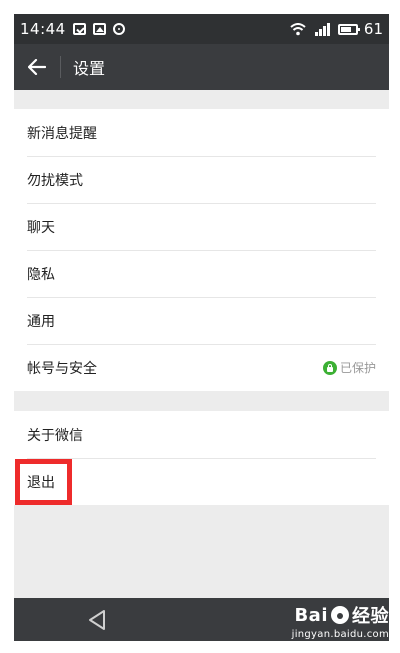 The height and width of the screenshot is (653, 400). What do you see at coordinates (62, 368) in the screenshot?
I see `settings-item-label: 帐号与安全` at bounding box center [62, 368].